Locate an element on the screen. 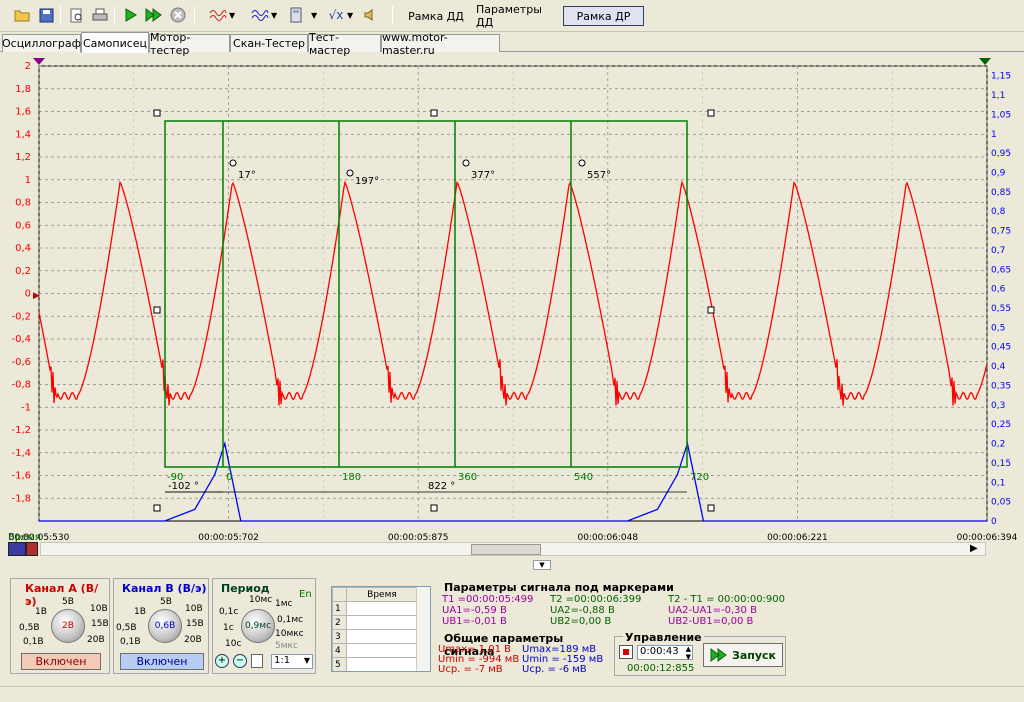 The image size is (1024, 702). offset-label: -102 ° is located at coordinates (183, 486).